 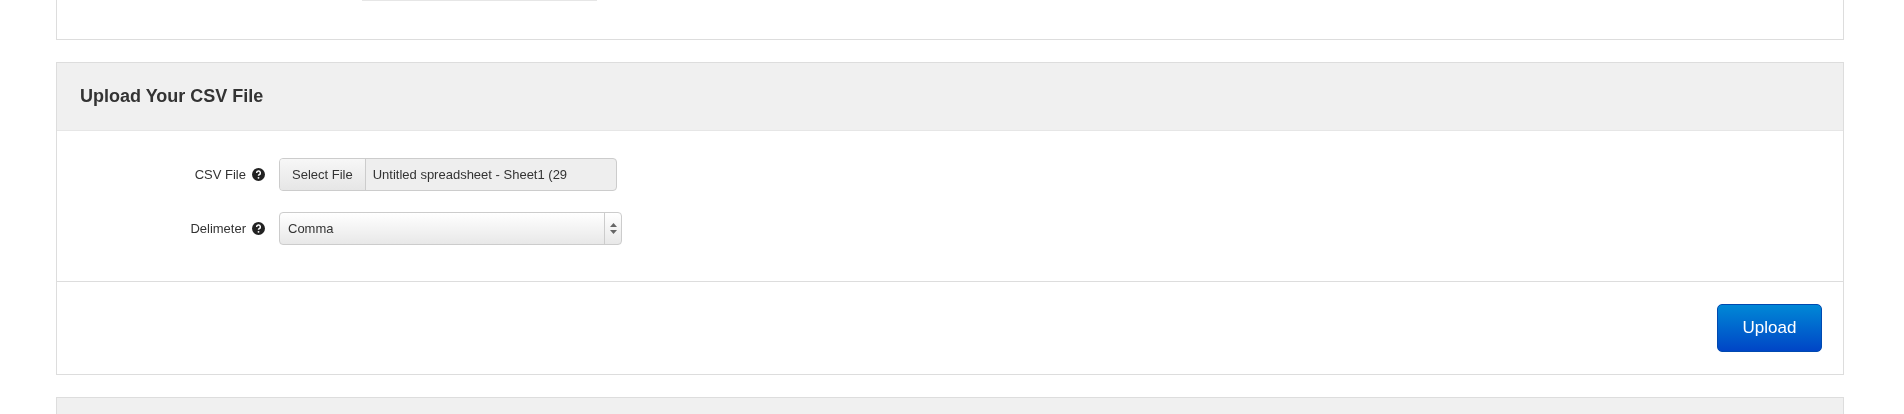 What do you see at coordinates (172, 96) in the screenshot?
I see `panel-title: Upload Your CSV File` at bounding box center [172, 96].